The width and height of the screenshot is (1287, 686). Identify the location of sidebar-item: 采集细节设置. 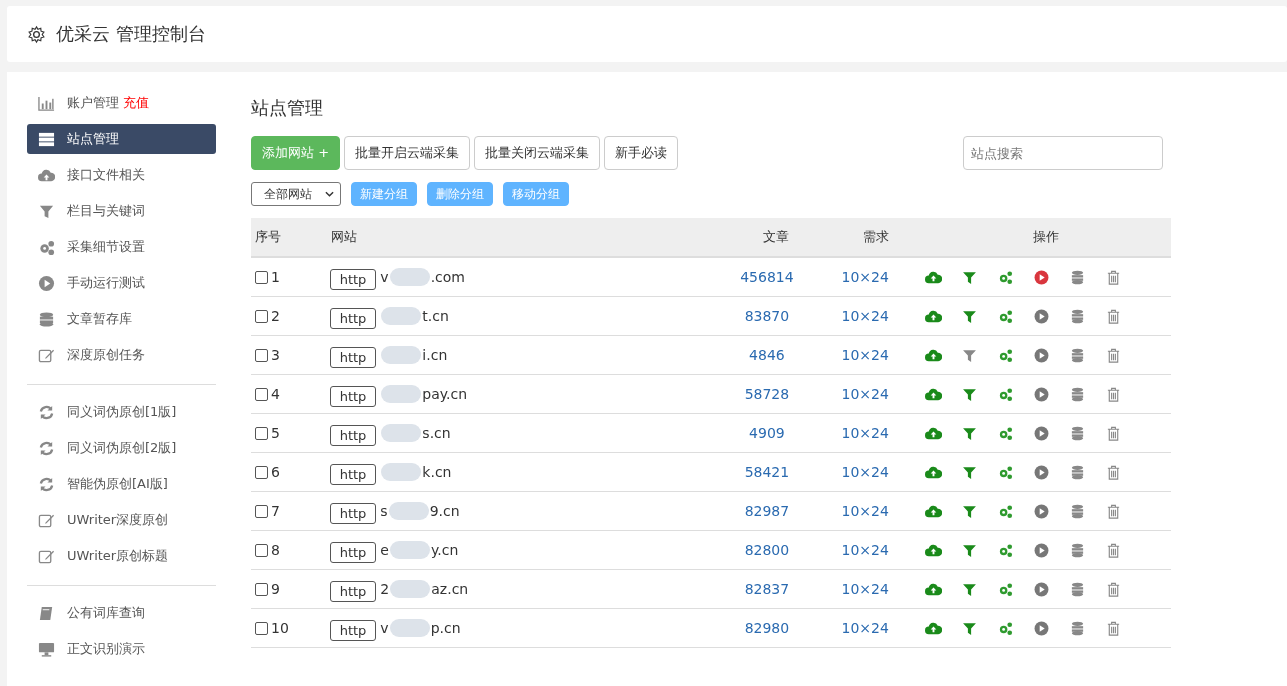
(121, 247).